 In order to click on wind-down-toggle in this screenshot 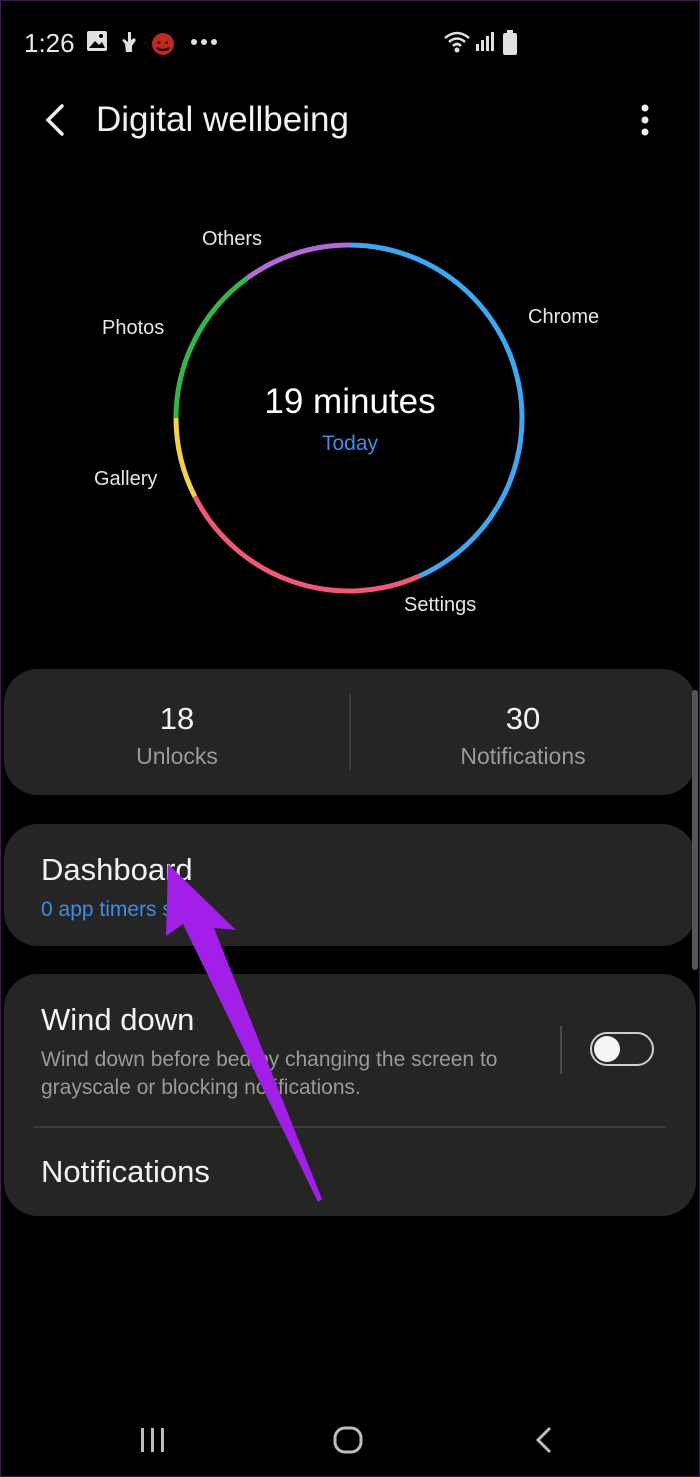, I will do `click(622, 1049)`.